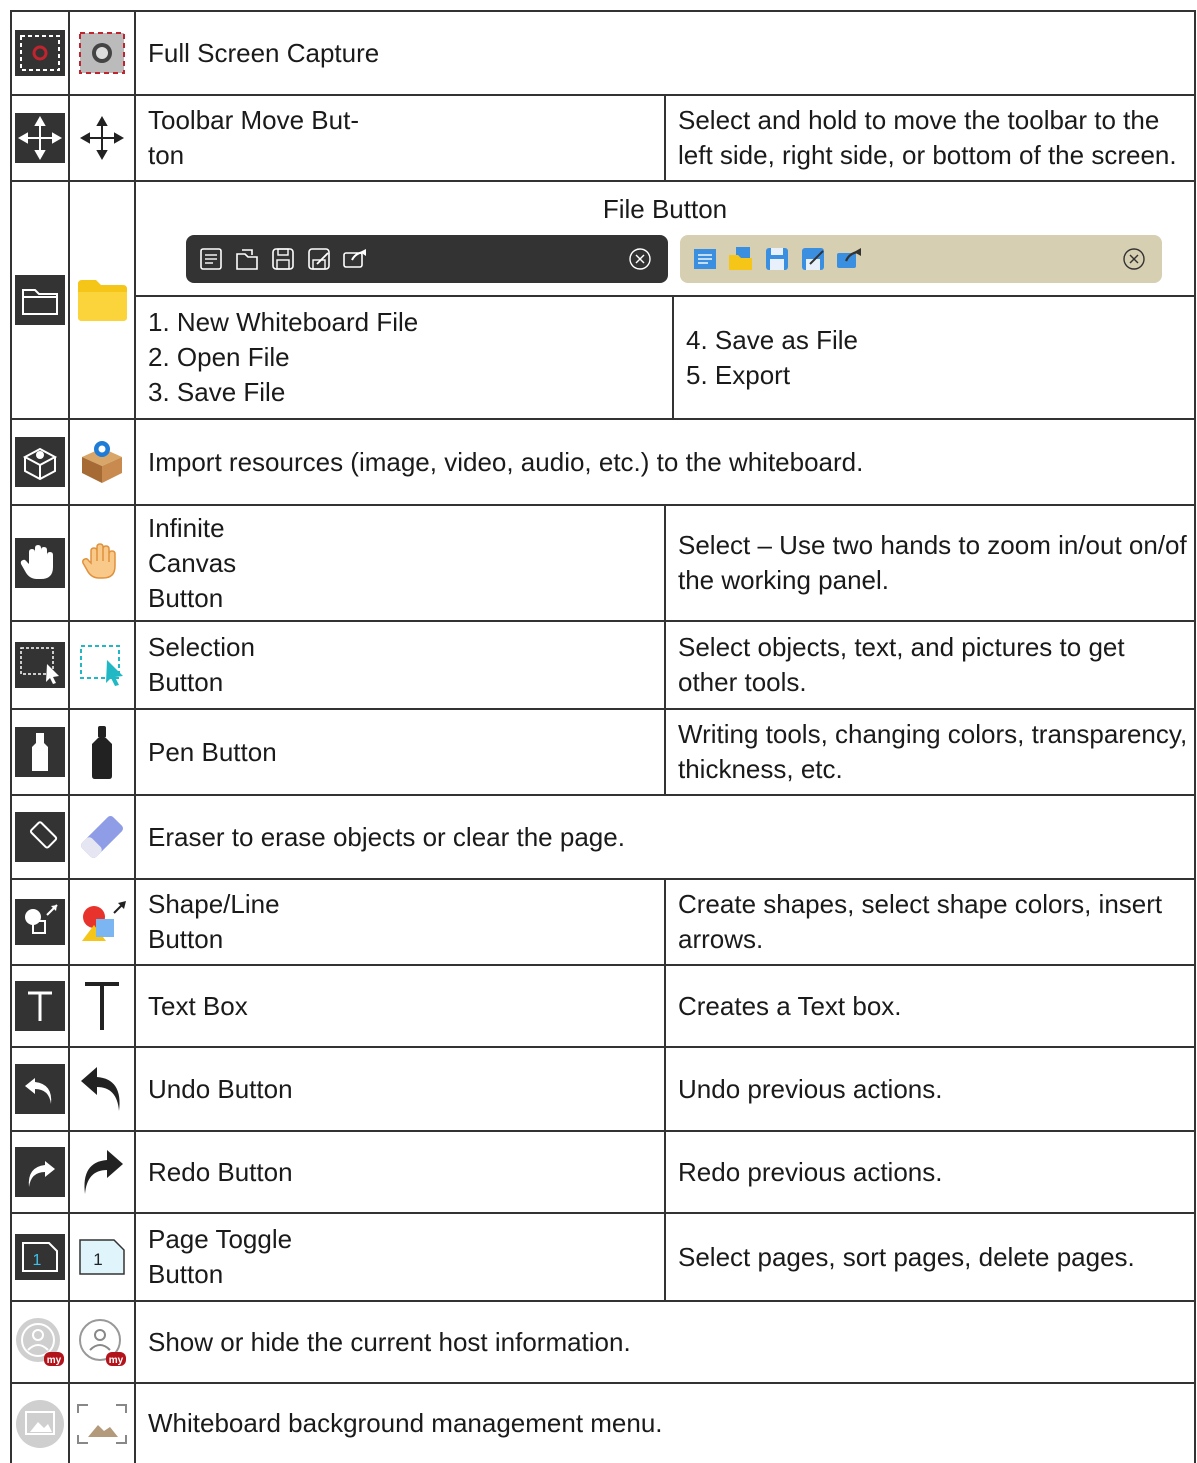  I want to click on page-color-icon: 1, so click(102, 1257).